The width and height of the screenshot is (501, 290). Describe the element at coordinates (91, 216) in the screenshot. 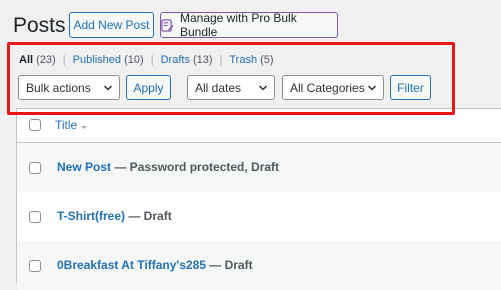

I see `post-title-link: T-Shirt(free)` at that location.